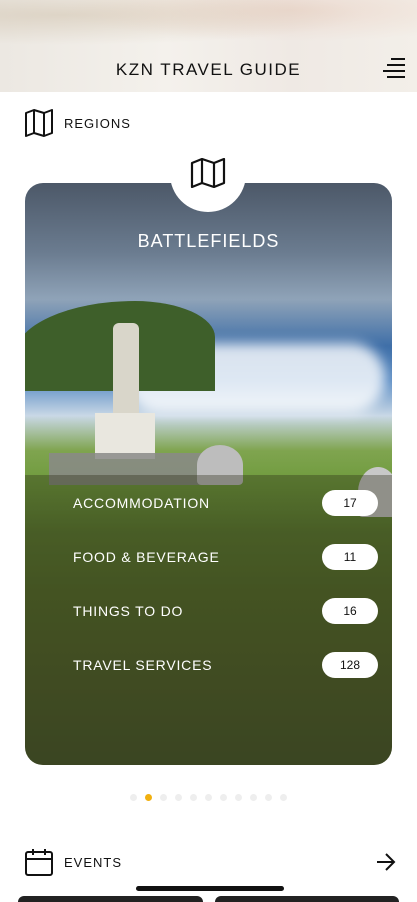 Image resolution: width=417 pixels, height=902 pixels. I want to click on regions-section: REGIONS, so click(77, 123).